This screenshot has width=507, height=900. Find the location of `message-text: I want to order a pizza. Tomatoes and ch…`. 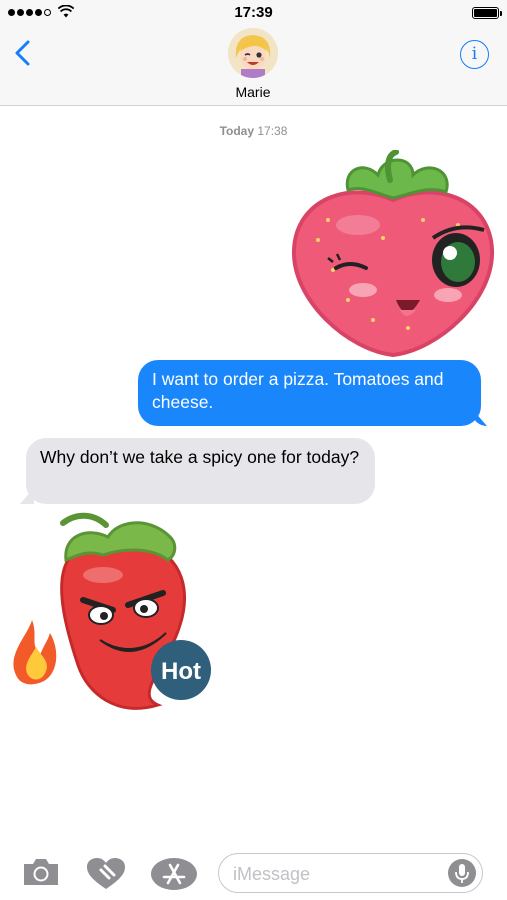

message-text: I want to order a pizza. Tomatoes and ch… is located at coordinates (298, 390).